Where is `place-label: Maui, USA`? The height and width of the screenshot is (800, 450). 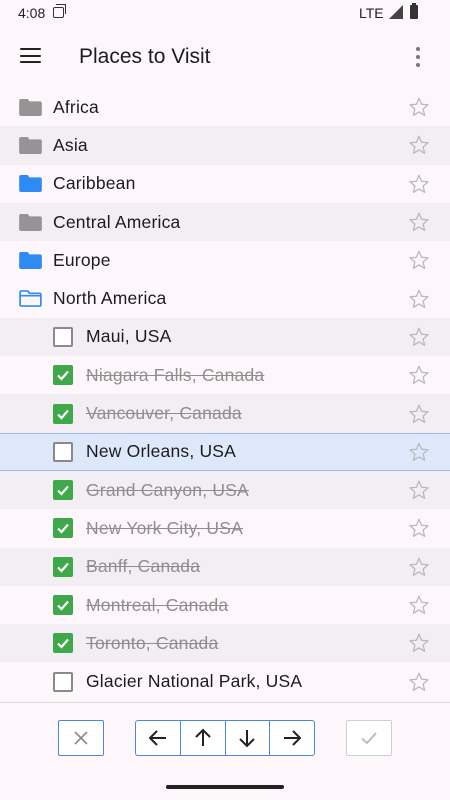 place-label: Maui, USA is located at coordinates (129, 336).